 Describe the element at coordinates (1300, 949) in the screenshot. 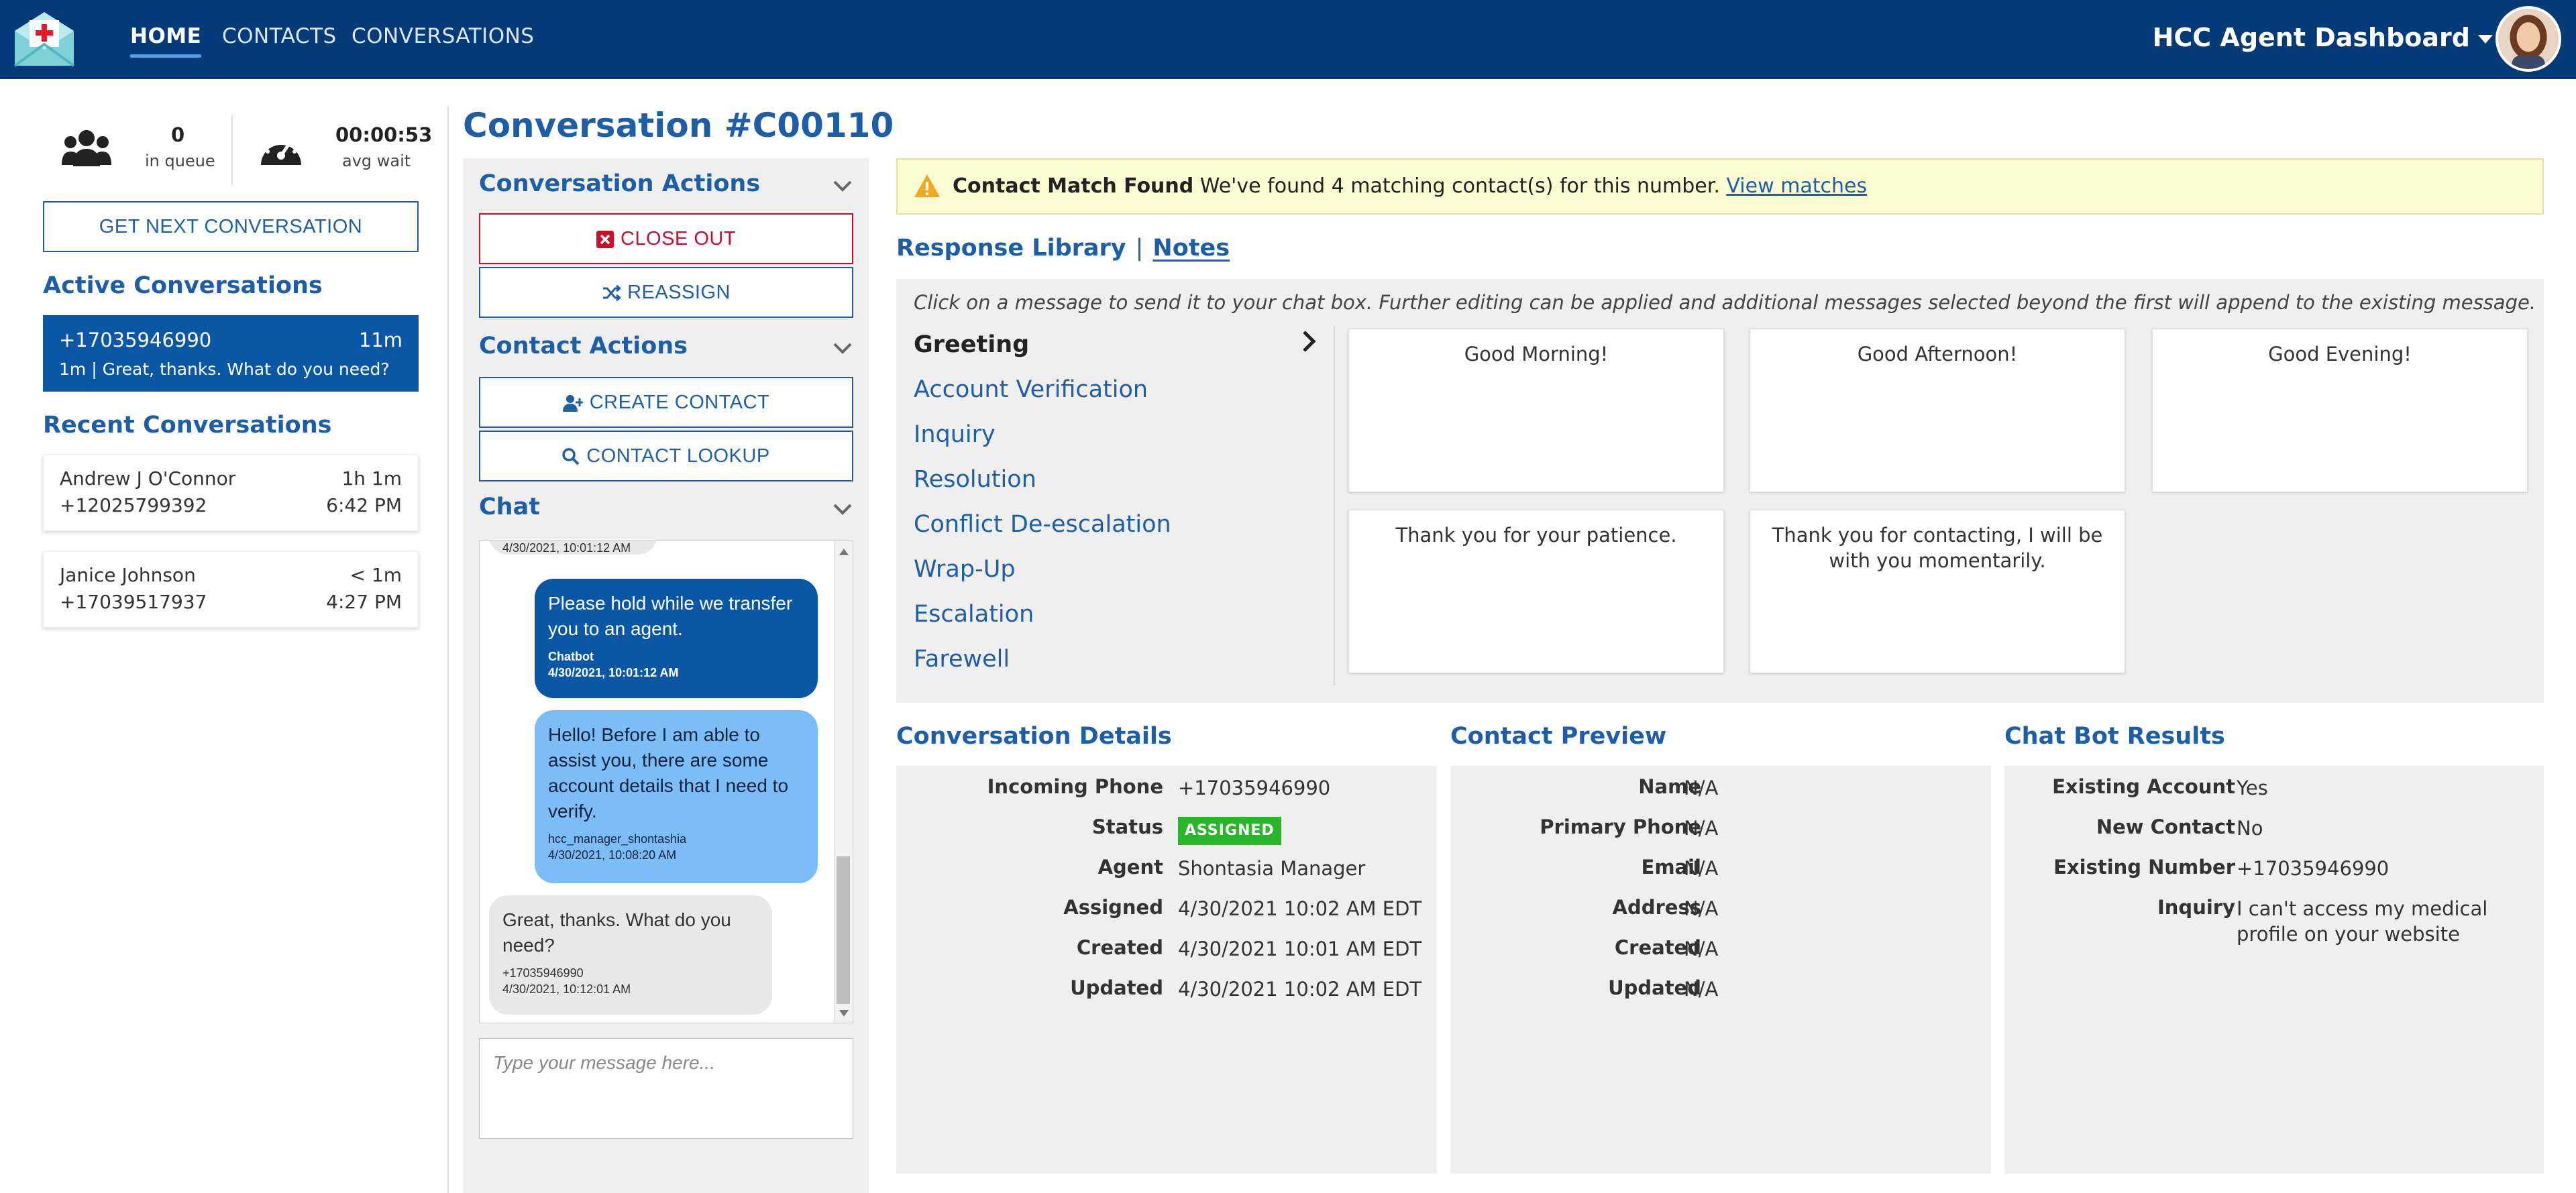

I see `detail-value: 4/30/2021 10:01 AM EDT` at that location.